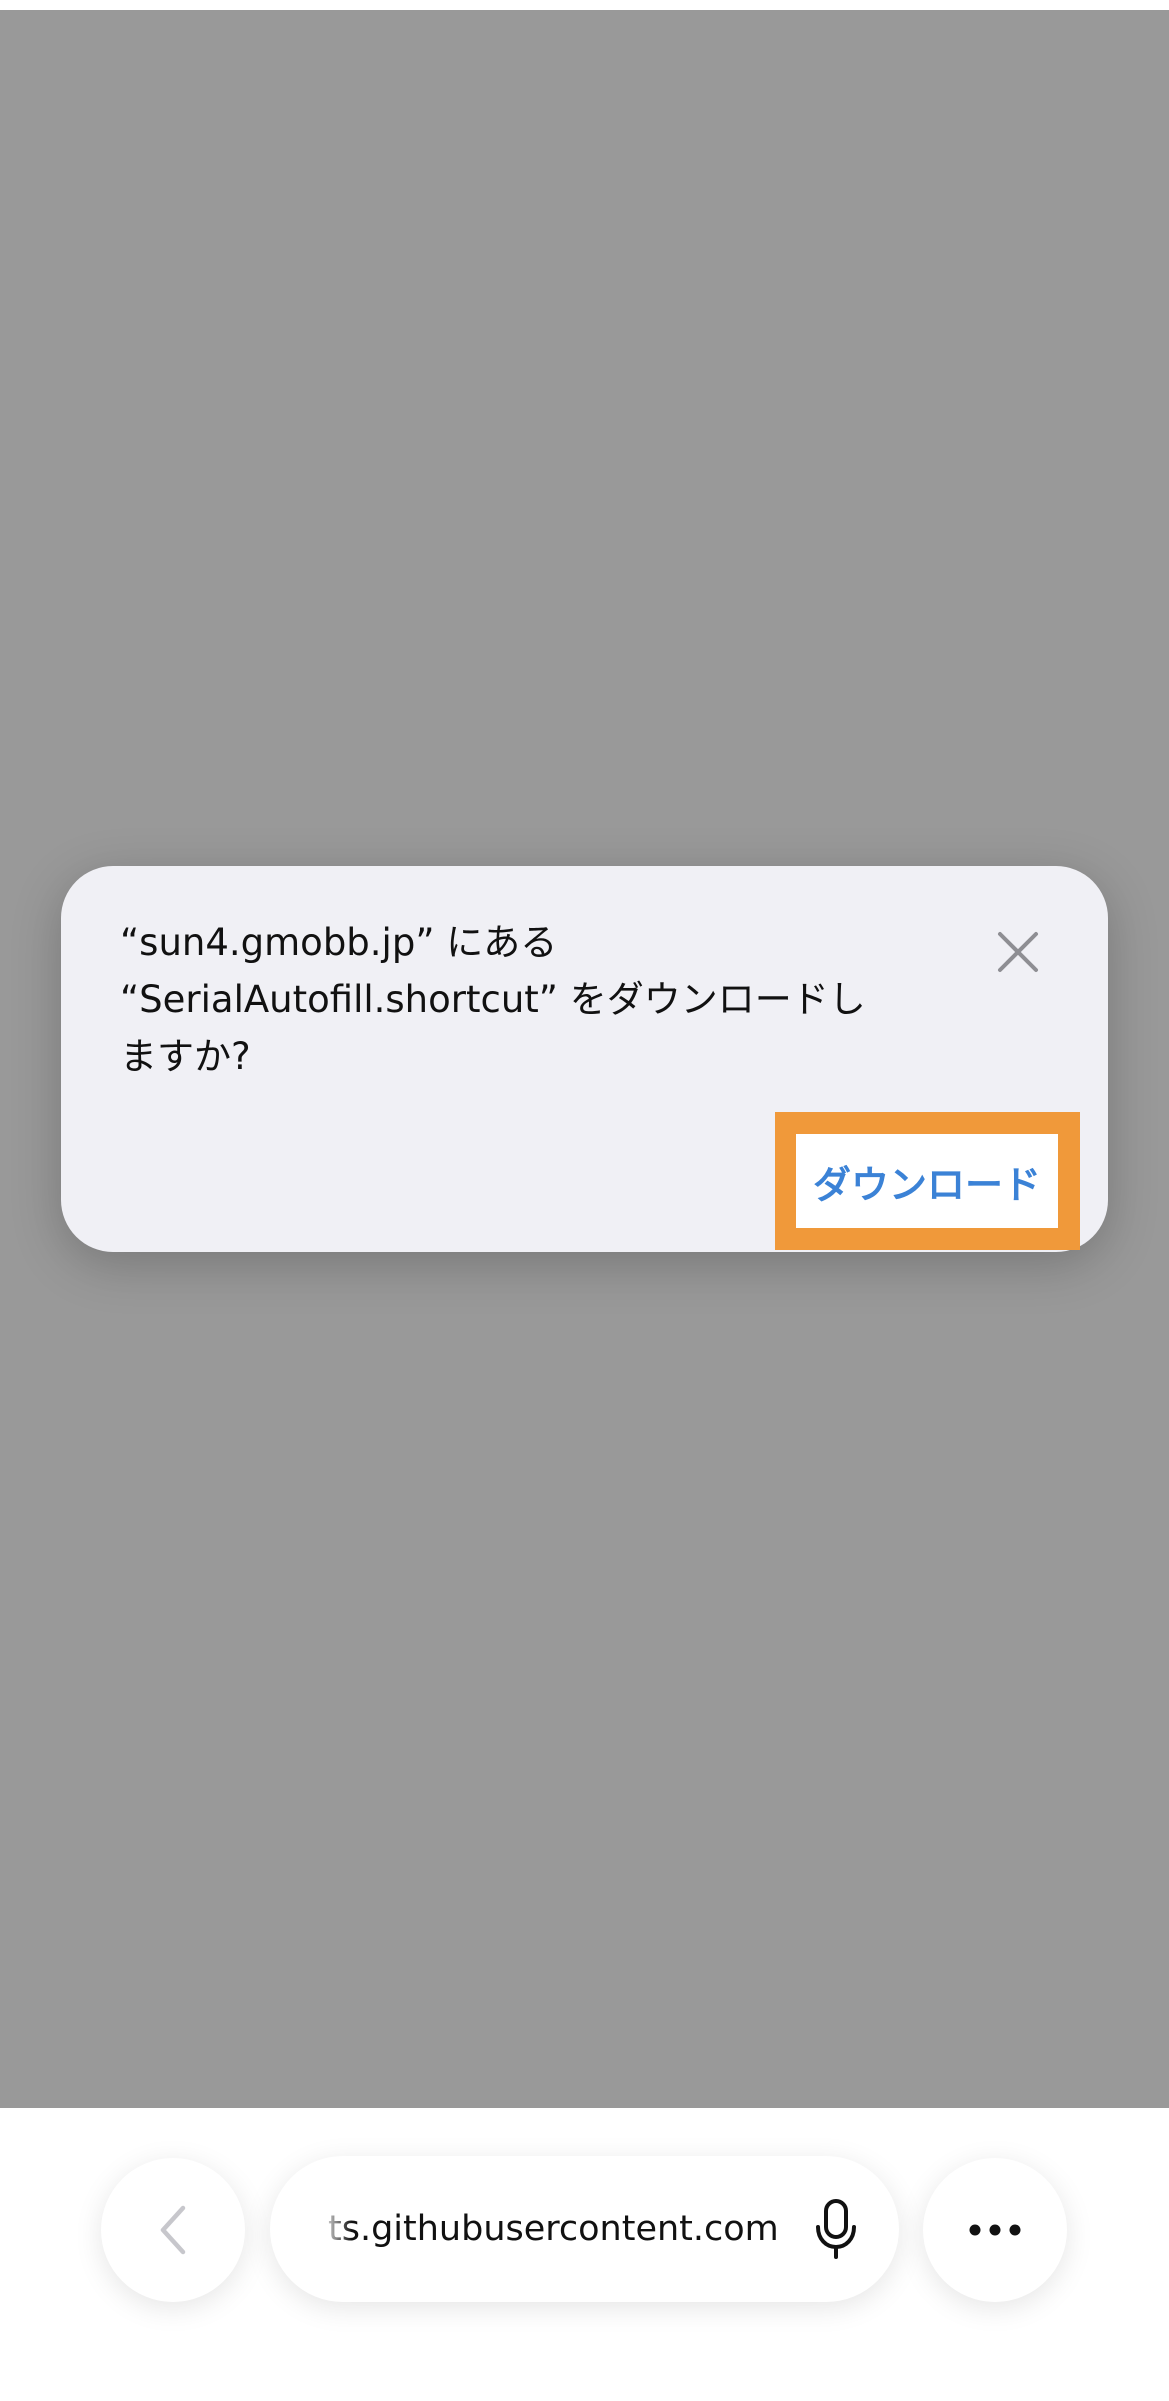 This screenshot has width=1169, height=2401. I want to click on status-strip, so click(584, 5).